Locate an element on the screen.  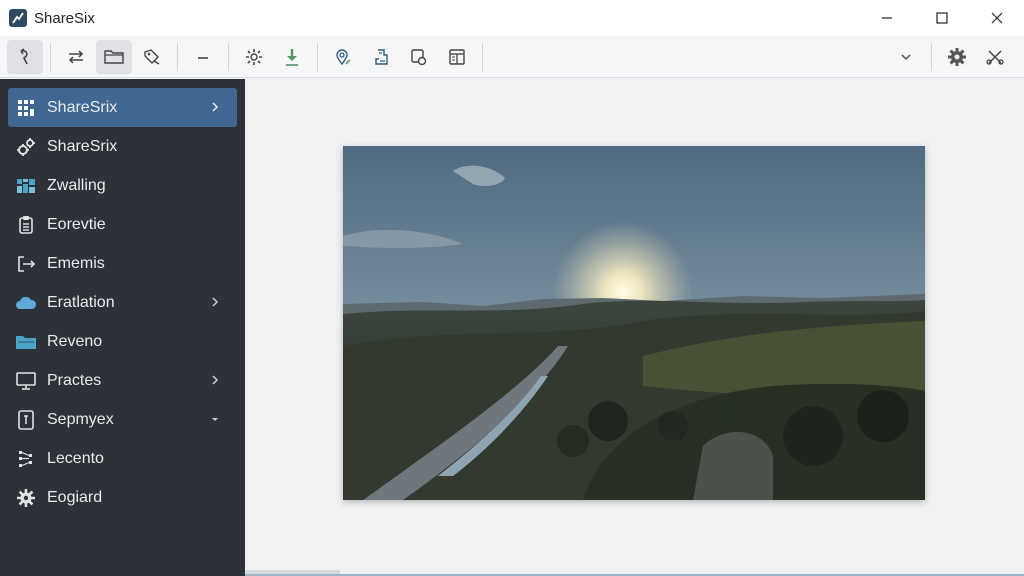
sidebar-item-ememis: Ememis is located at coordinates (122, 263).